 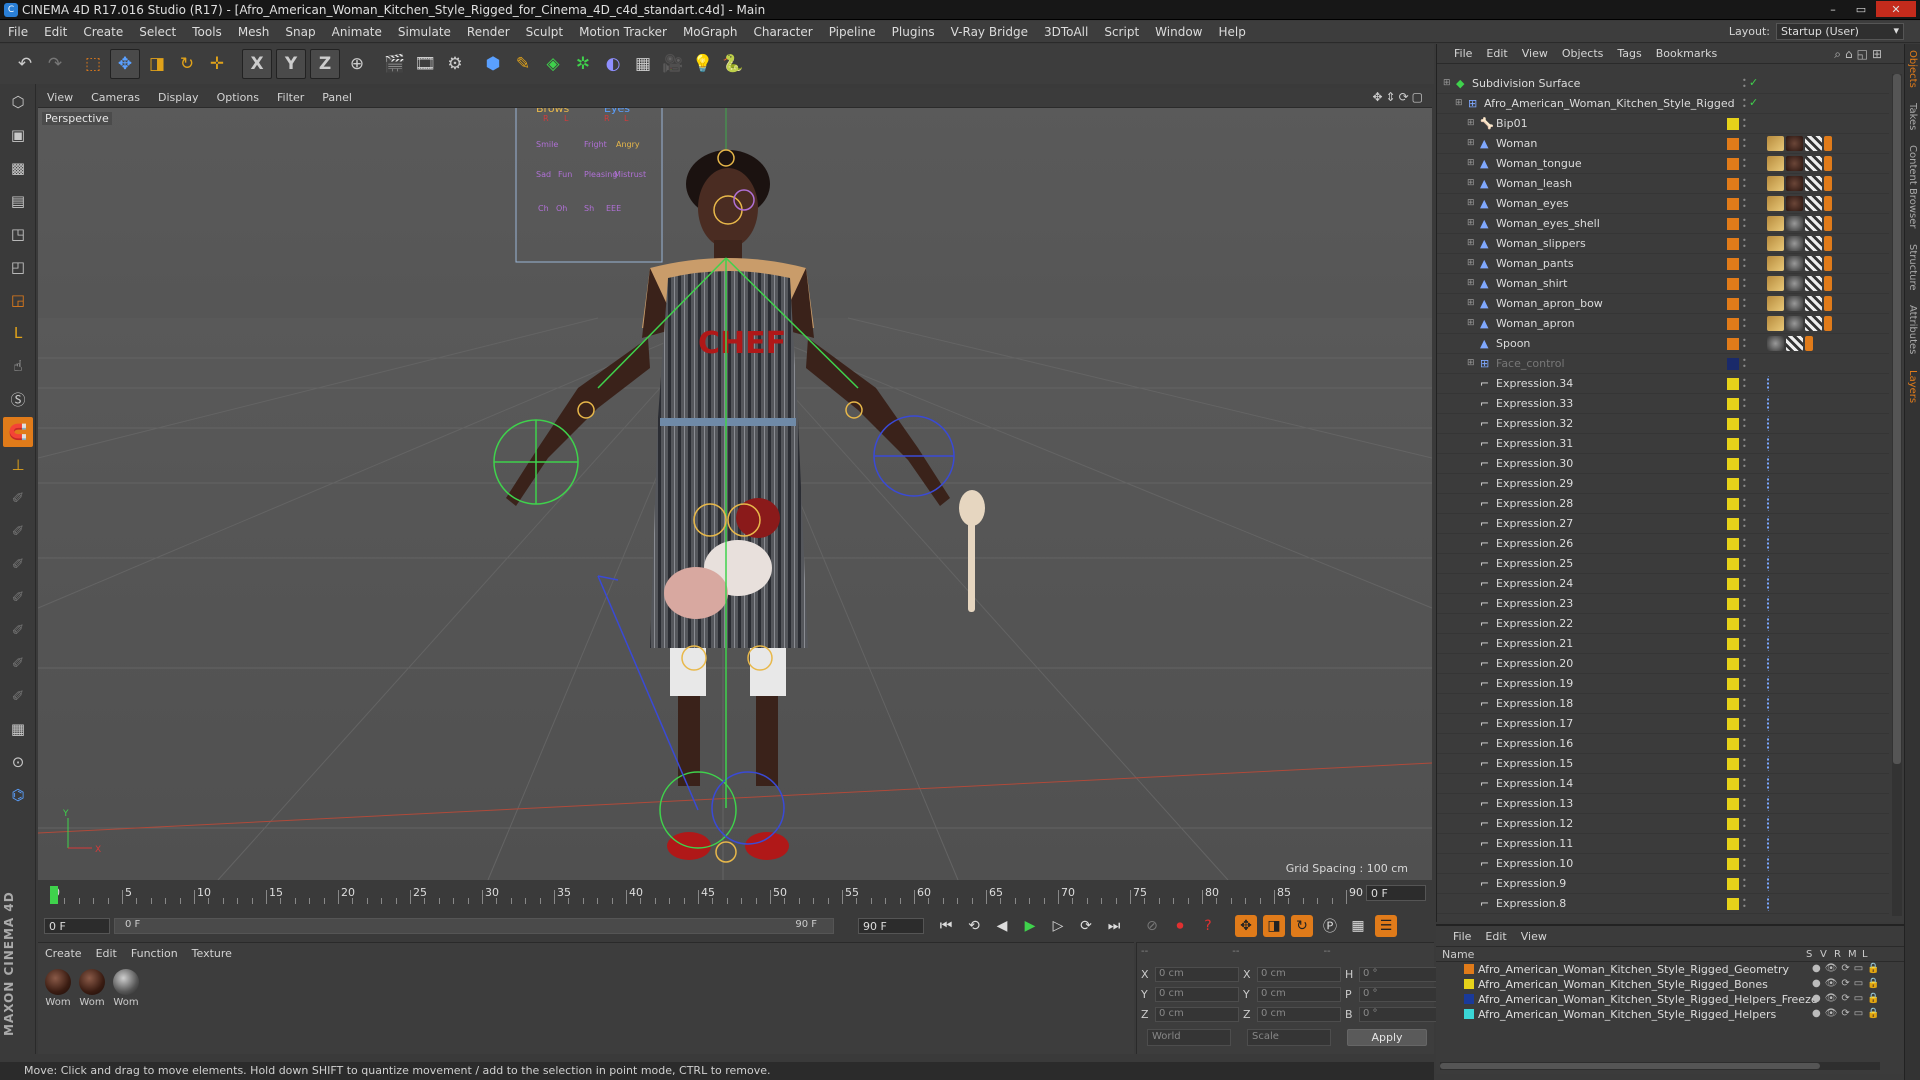 What do you see at coordinates (18, 201) in the screenshot?
I see `workplane-icon: ▤` at bounding box center [18, 201].